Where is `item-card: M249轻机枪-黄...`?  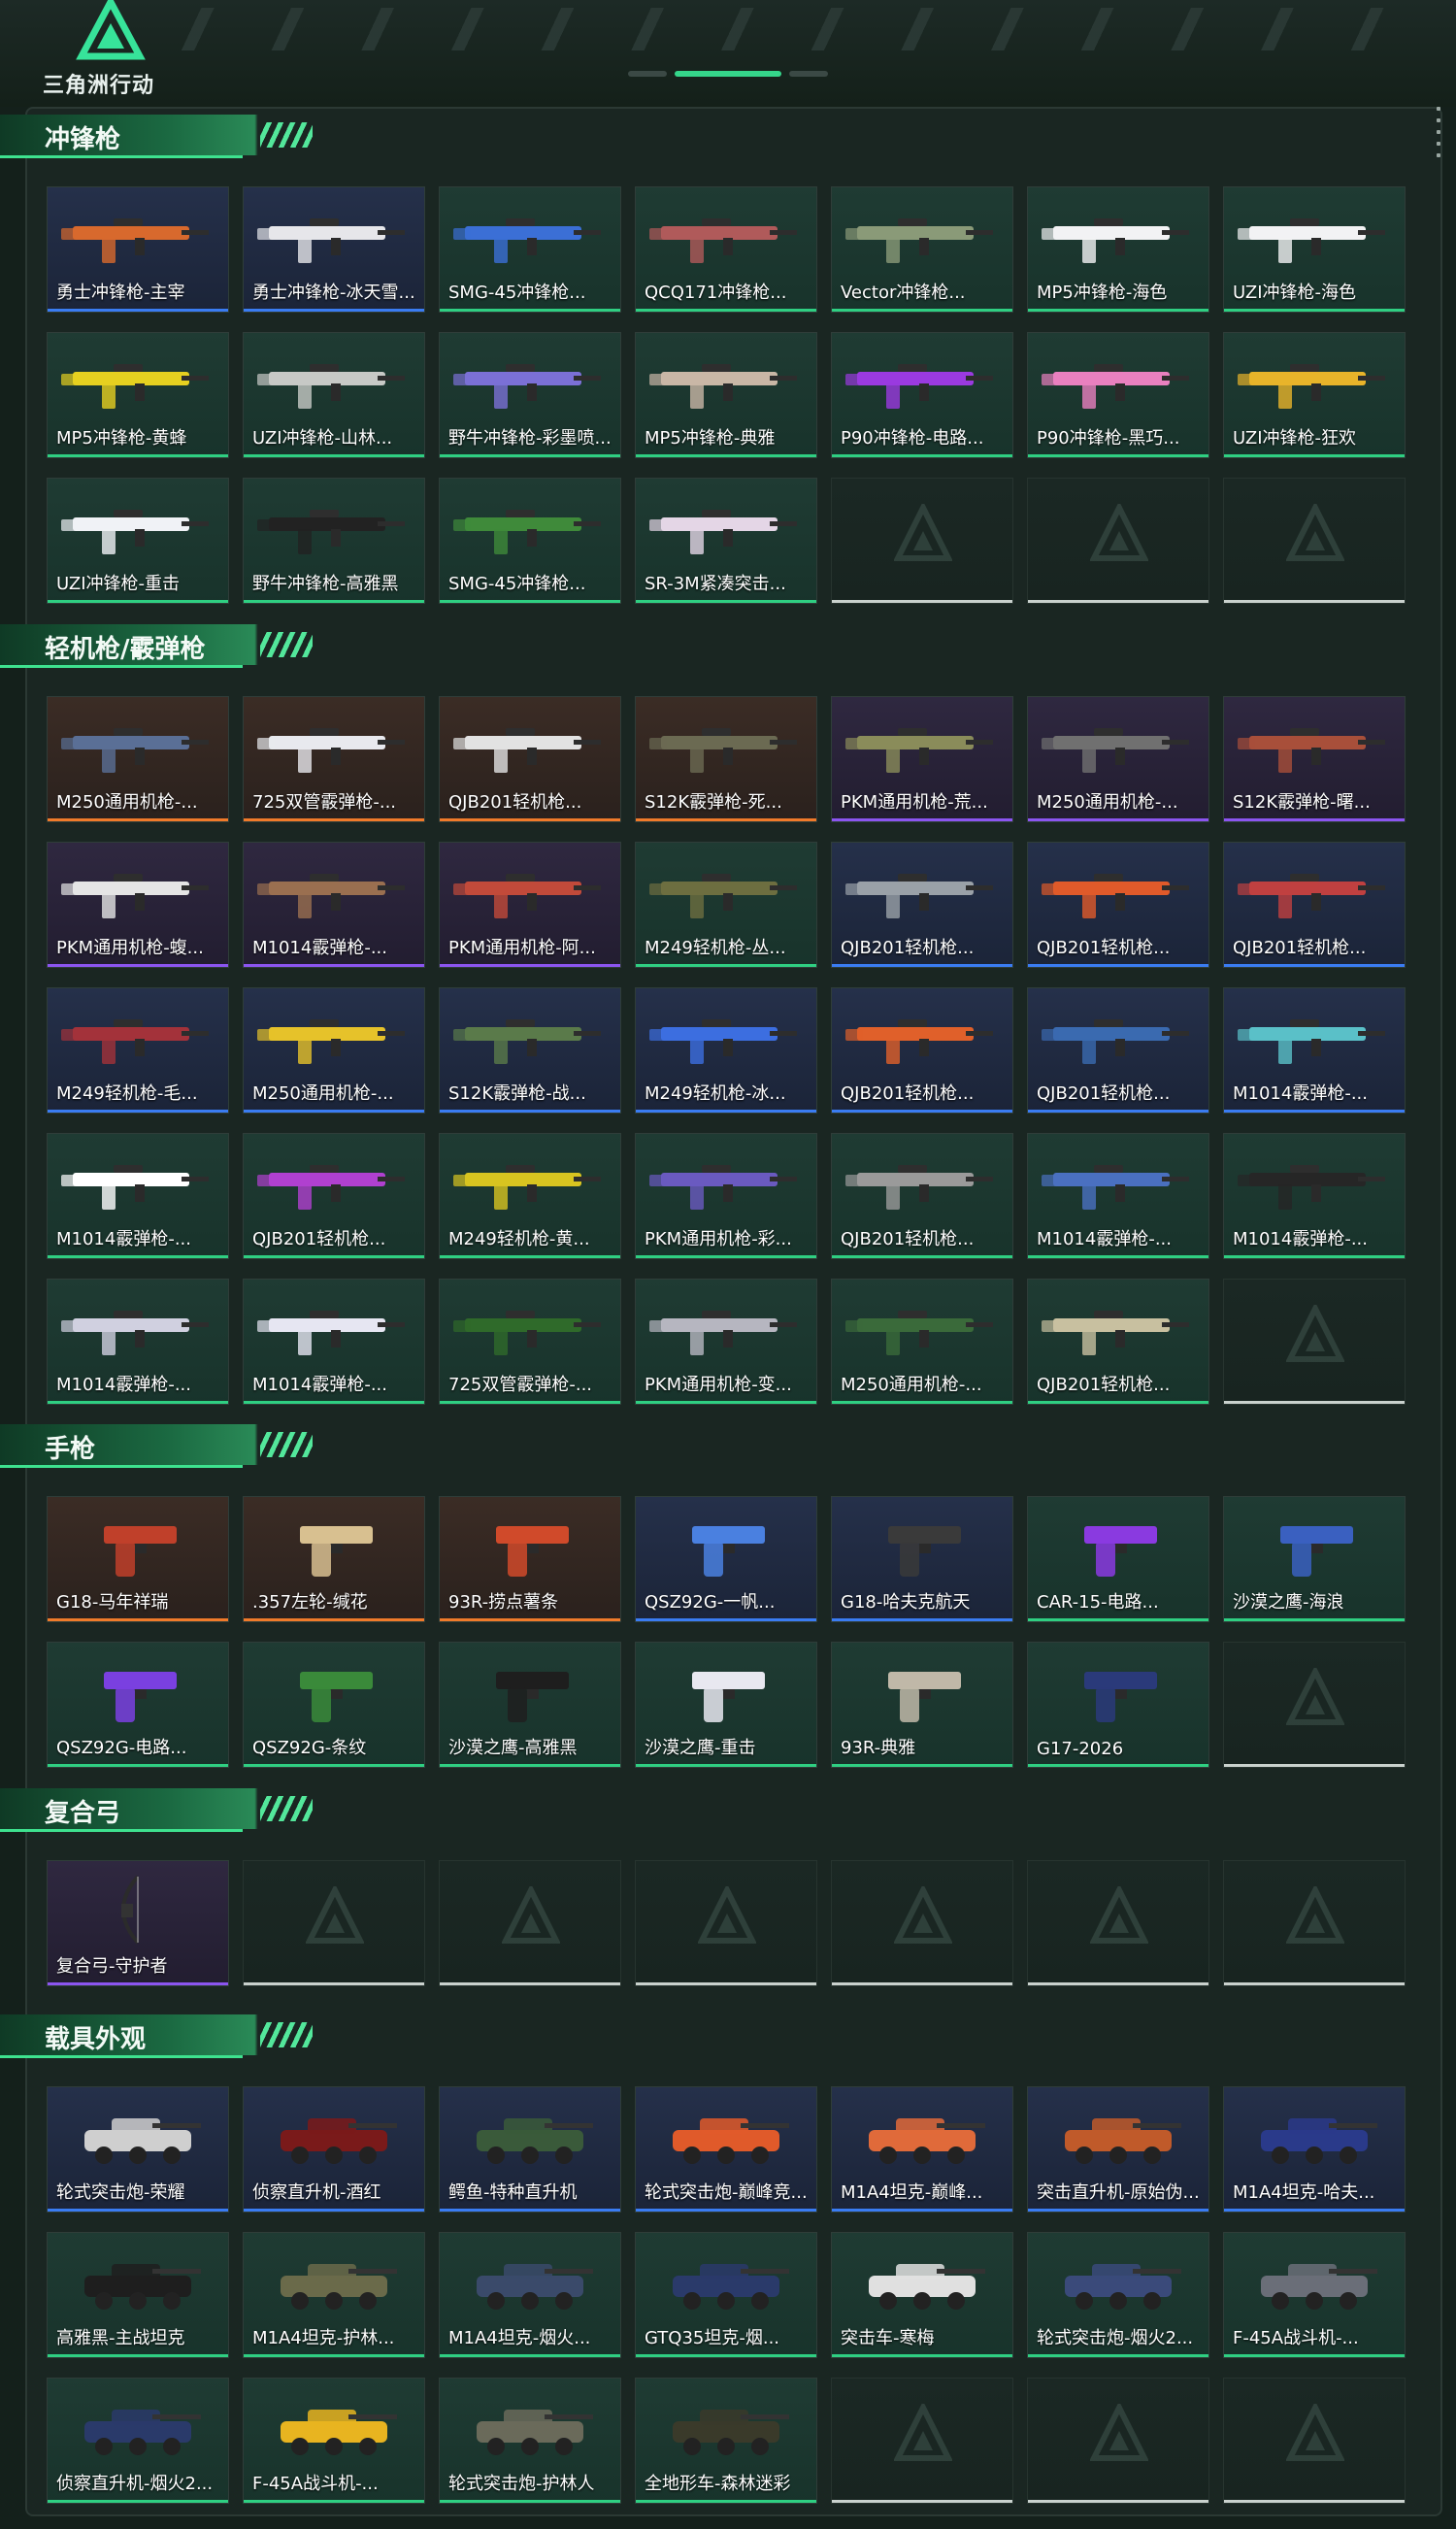
item-card: M249轻机枪-黄... is located at coordinates (530, 1196).